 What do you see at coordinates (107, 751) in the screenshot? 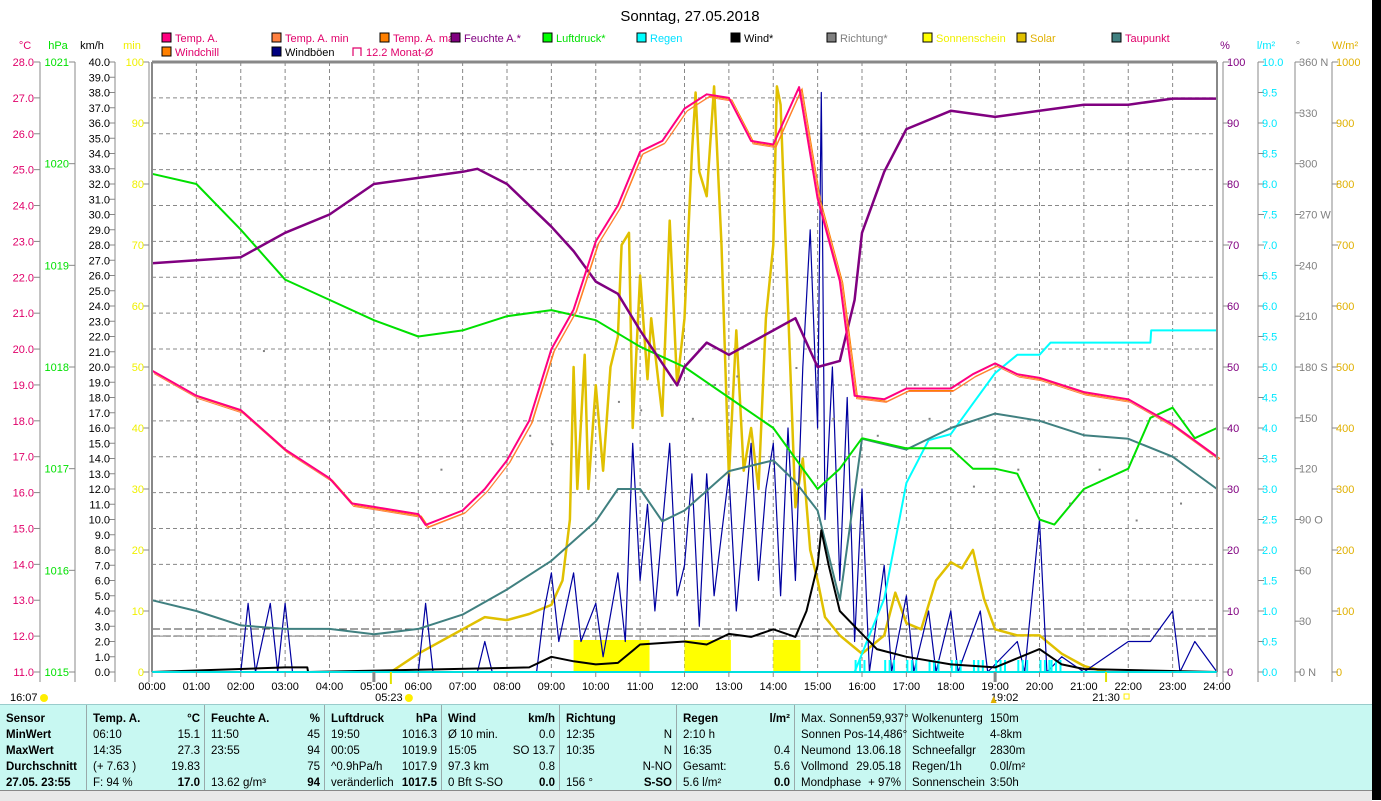
I see `stats-label: 14:35` at bounding box center [107, 751].